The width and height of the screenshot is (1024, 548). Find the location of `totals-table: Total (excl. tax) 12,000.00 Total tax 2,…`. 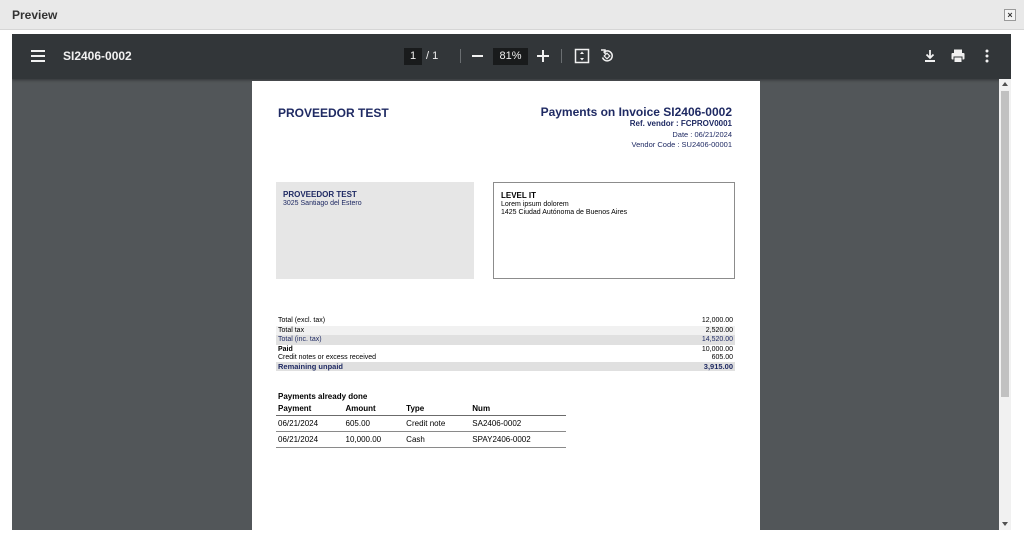

totals-table: Total (excl. tax) 12,000.00 Total tax 2,… is located at coordinates (505, 344).